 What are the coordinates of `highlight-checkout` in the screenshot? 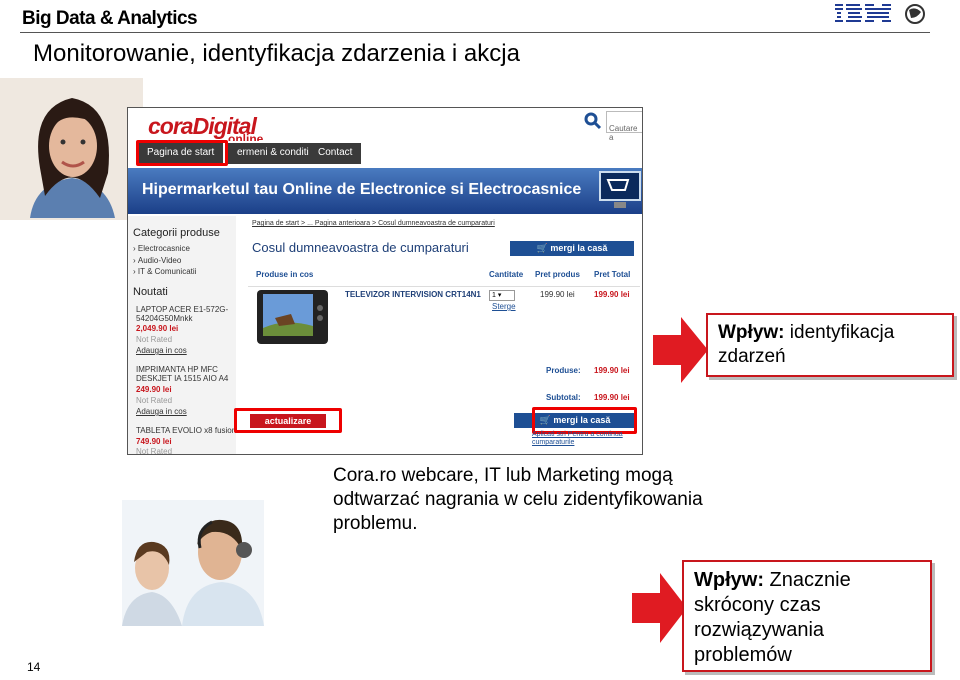 It's located at (584, 420).